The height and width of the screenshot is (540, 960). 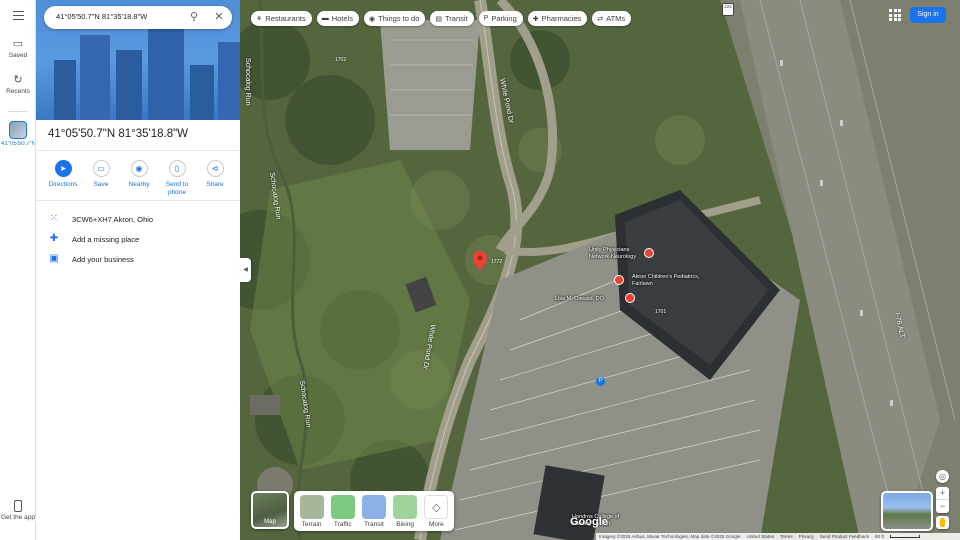 I want to click on poi-lisa-oswald: Lisa M. Oswald, DO, so click(x=595, y=298).